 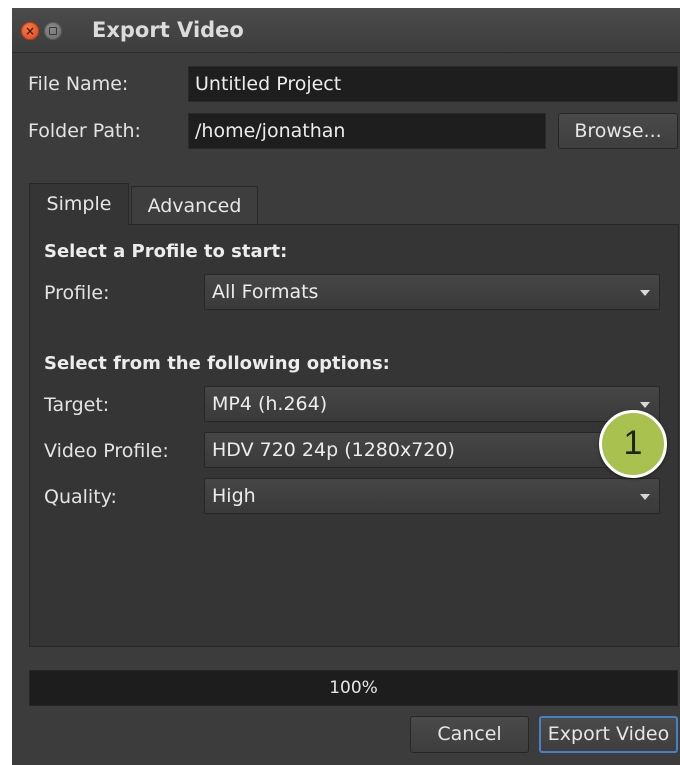 What do you see at coordinates (333, 450) in the screenshot?
I see `video-profile-value: HDV 720 24p (1280x720)` at bounding box center [333, 450].